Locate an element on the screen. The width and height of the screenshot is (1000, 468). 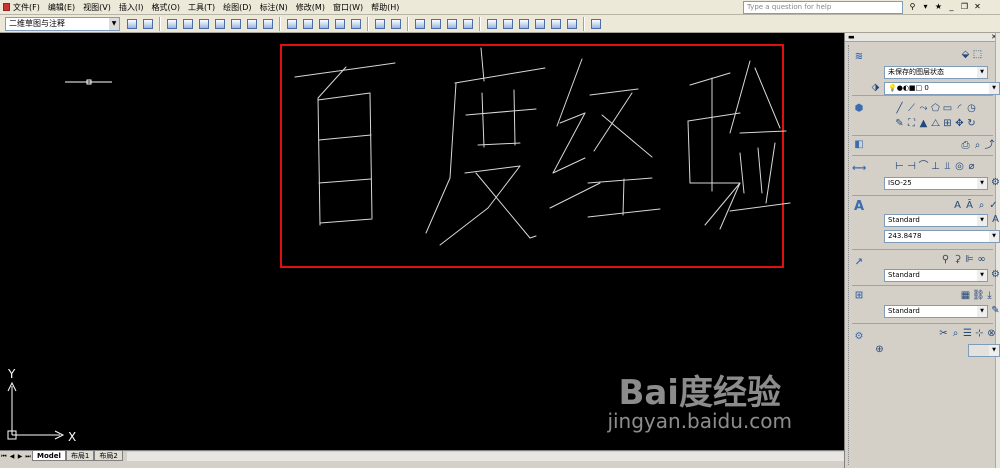
menu-dimension: 标注(N) is located at coordinates (275, 7).